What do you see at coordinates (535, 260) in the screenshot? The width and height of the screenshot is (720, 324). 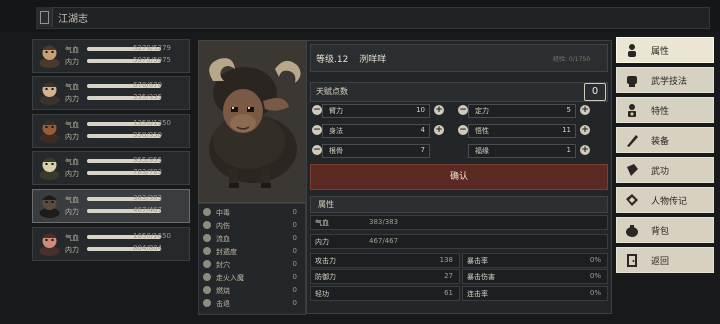 I see `property-cell: 暴击率 0%` at bounding box center [535, 260].